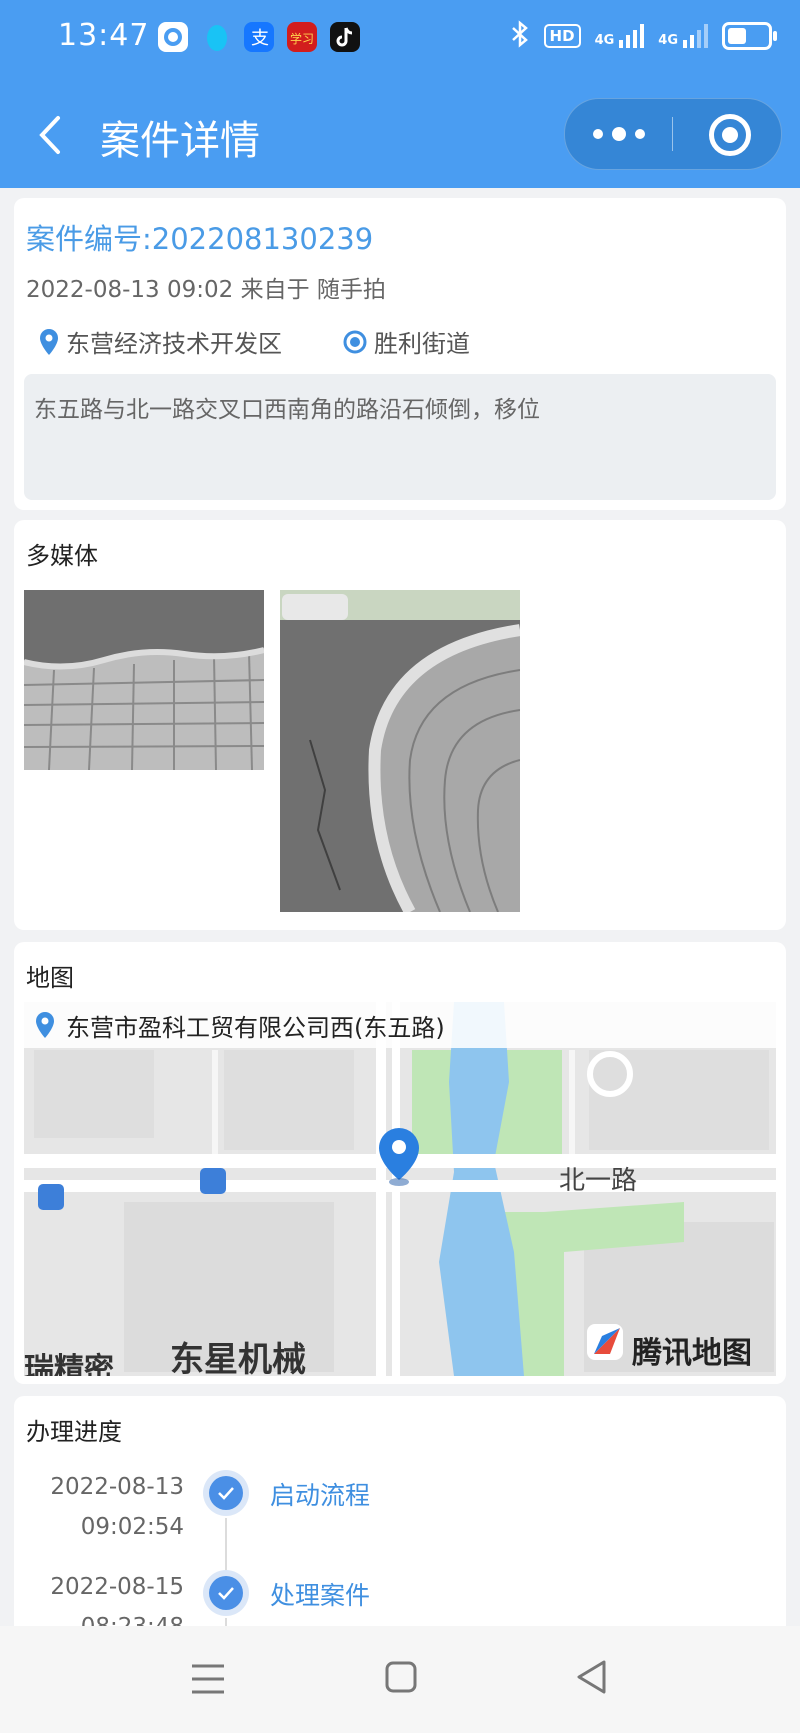 This screenshot has width=800, height=1733. Describe the element at coordinates (200, 239) in the screenshot. I see `case-number: 案件编号:202208130239` at that location.